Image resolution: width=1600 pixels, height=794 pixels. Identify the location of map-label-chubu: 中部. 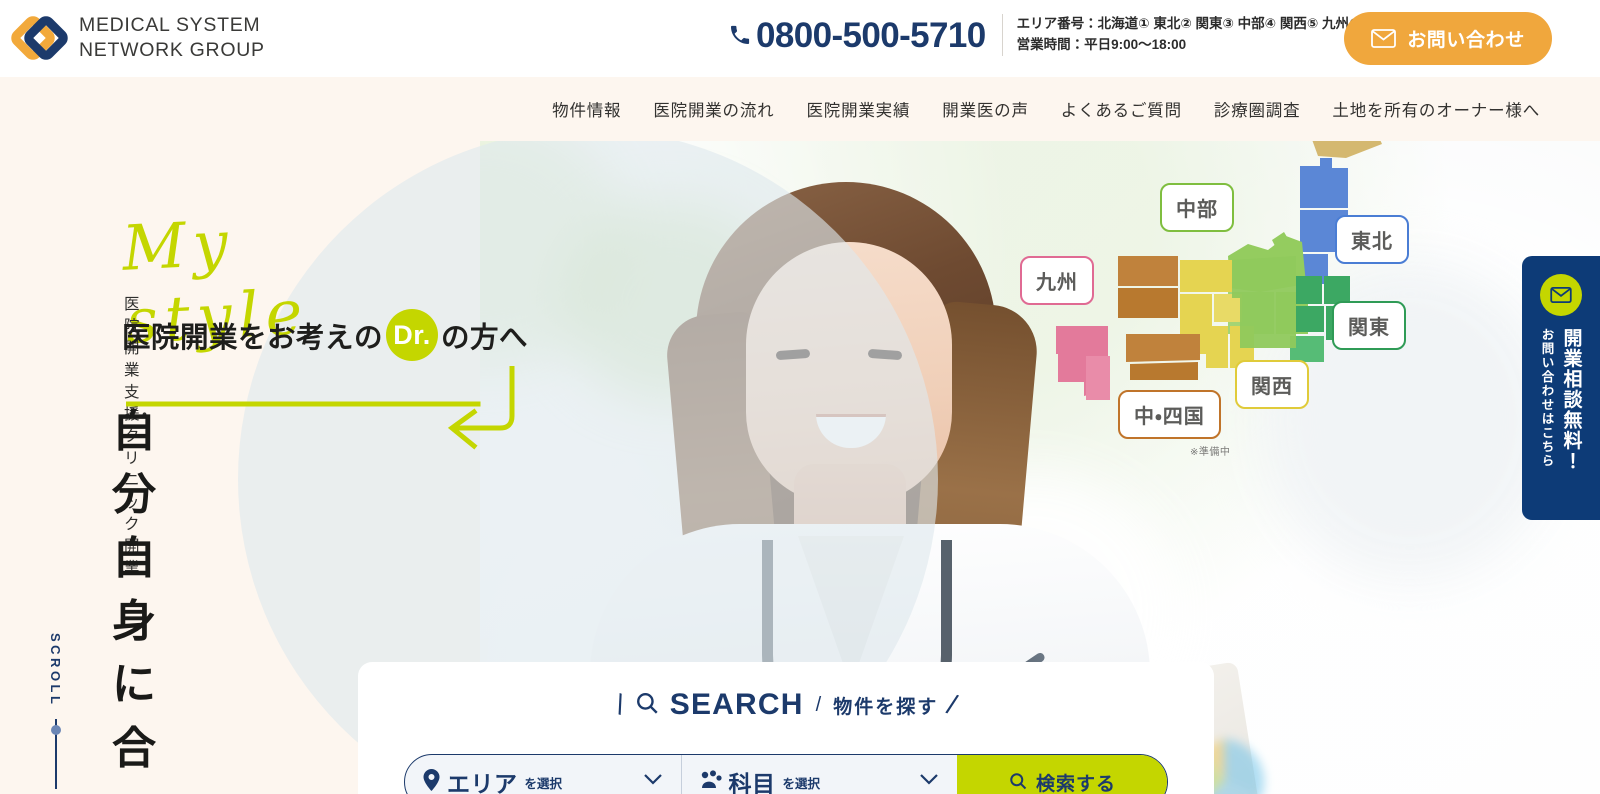
(1197, 207).